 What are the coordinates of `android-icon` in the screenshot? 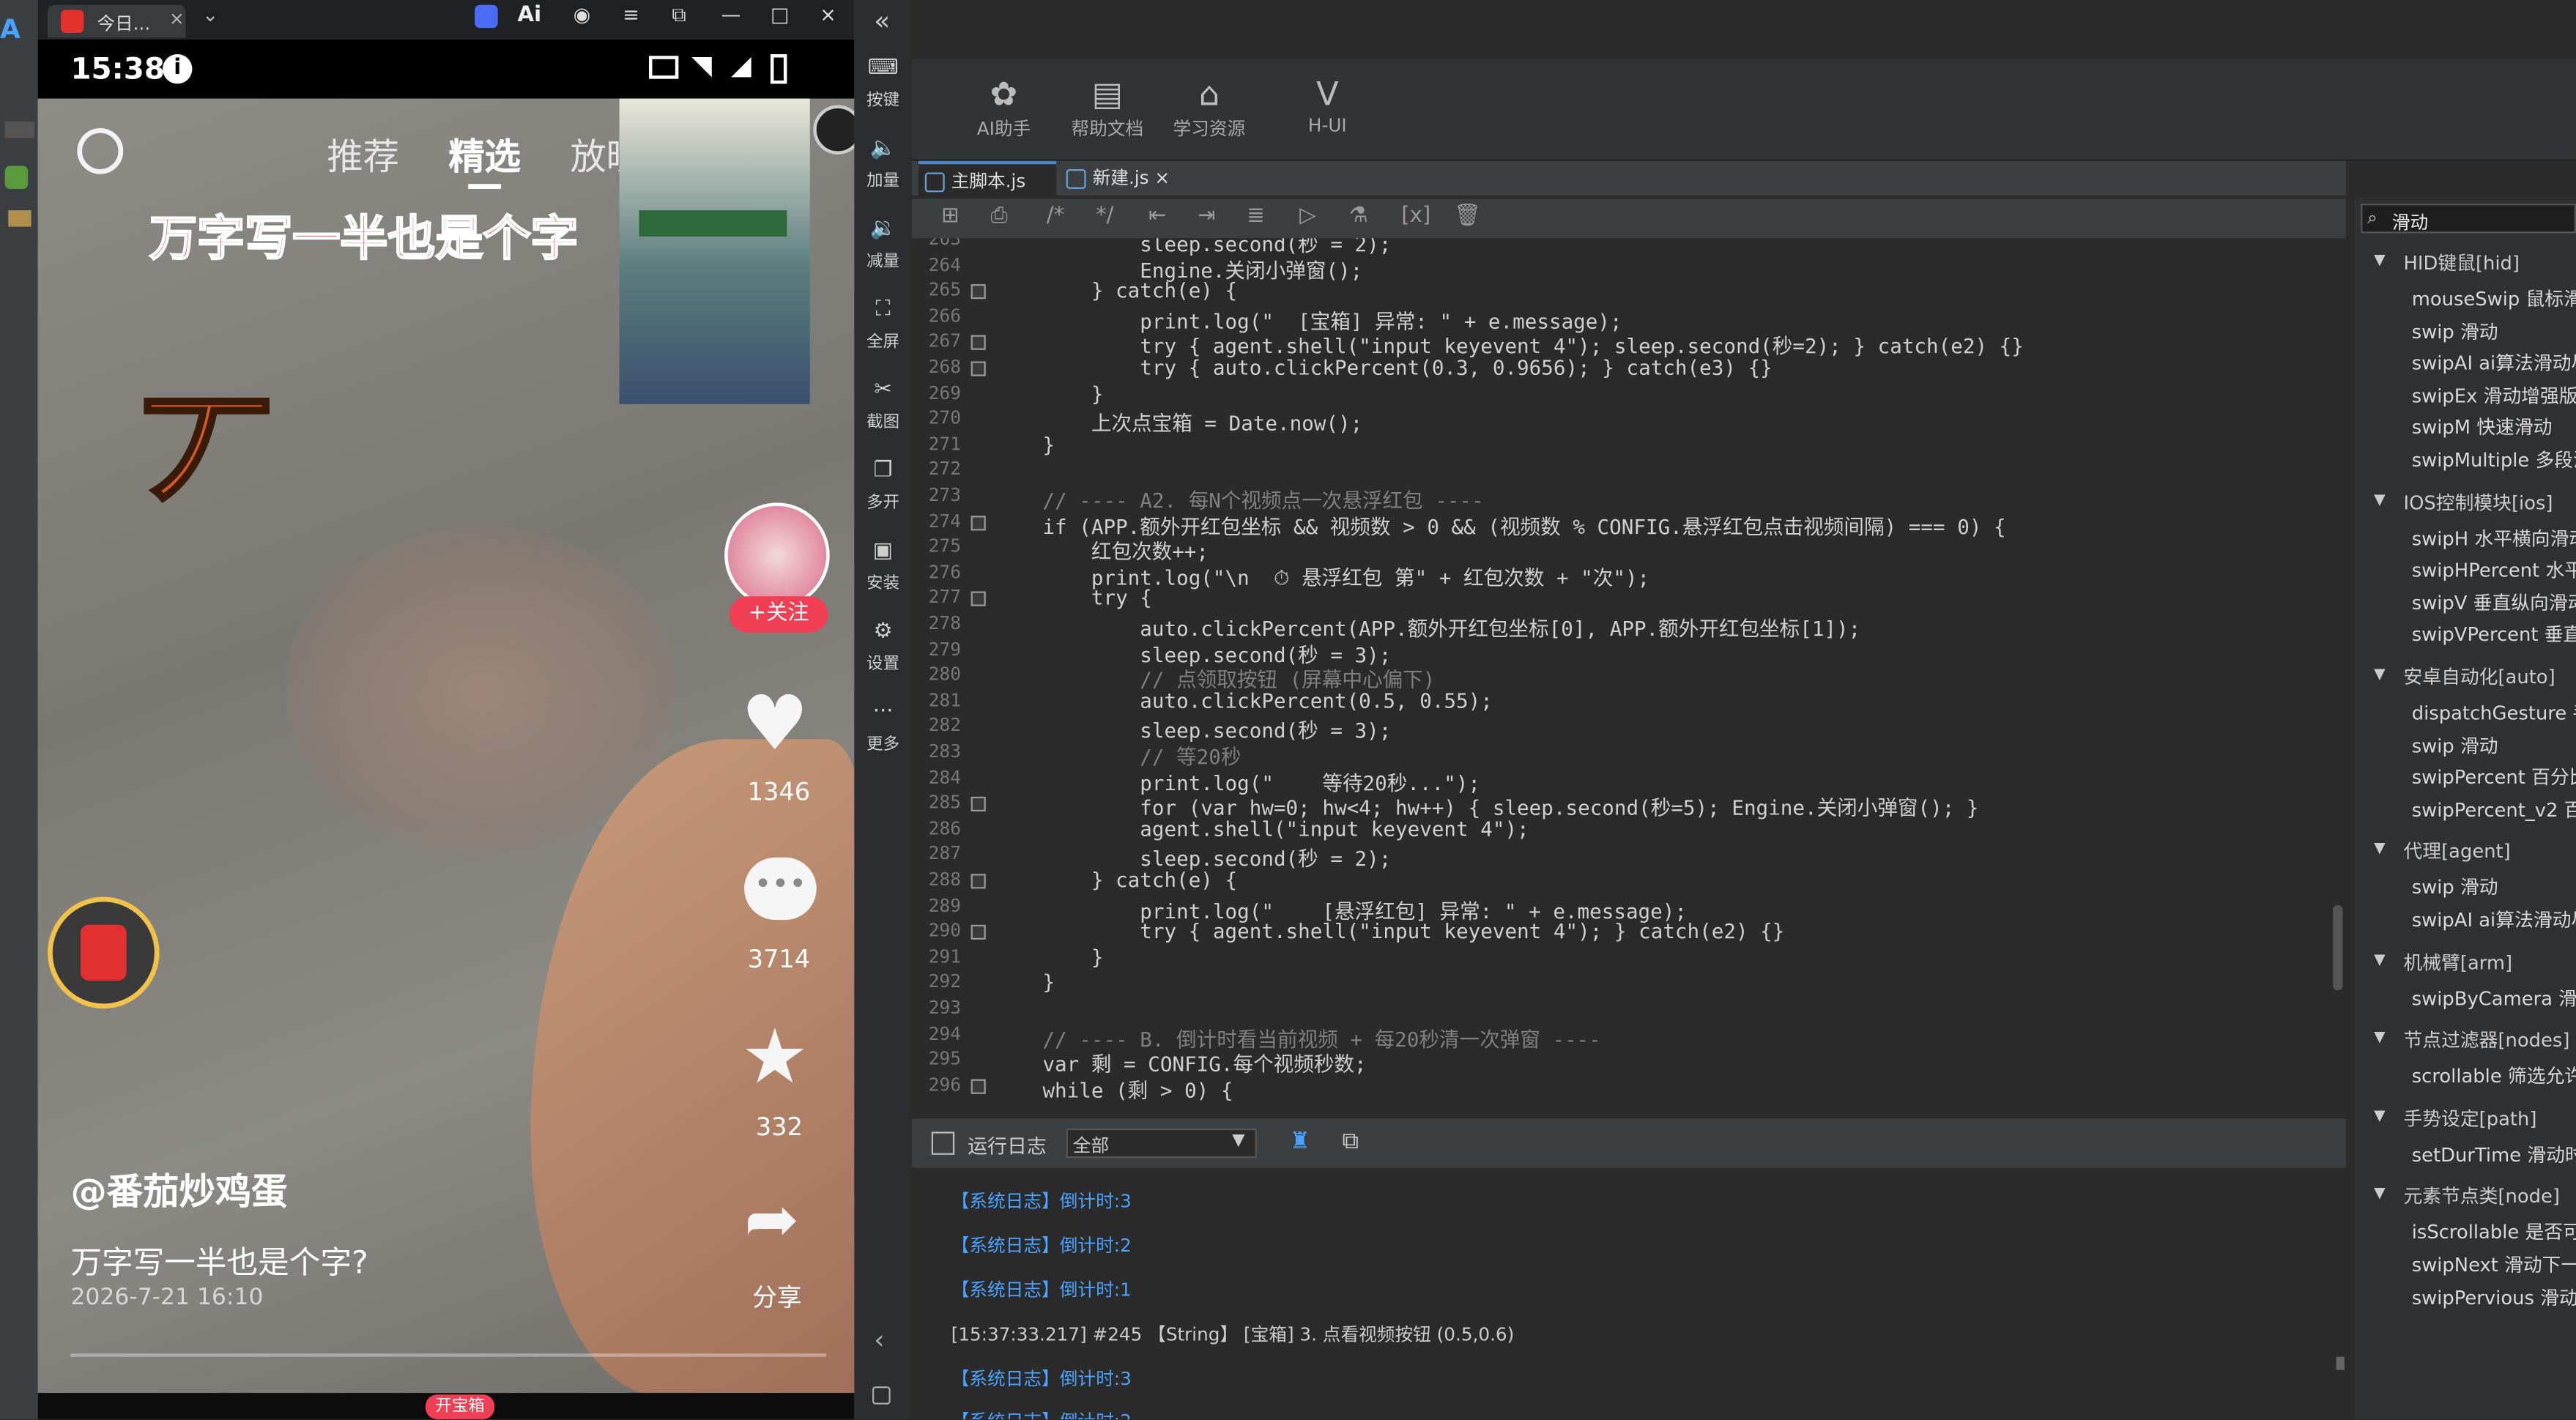 It's located at (16, 177).